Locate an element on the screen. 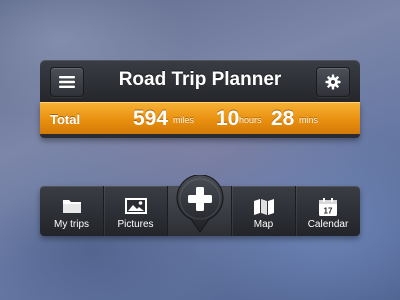 The width and height of the screenshot is (400, 300). hamburger-menu-icon is located at coordinates (67, 82).